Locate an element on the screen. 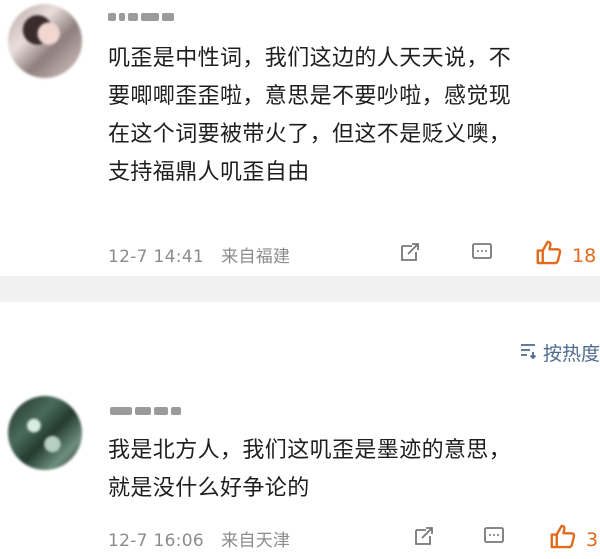  comment-meta: 12-7 14:41 来自福建 is located at coordinates (199, 254).